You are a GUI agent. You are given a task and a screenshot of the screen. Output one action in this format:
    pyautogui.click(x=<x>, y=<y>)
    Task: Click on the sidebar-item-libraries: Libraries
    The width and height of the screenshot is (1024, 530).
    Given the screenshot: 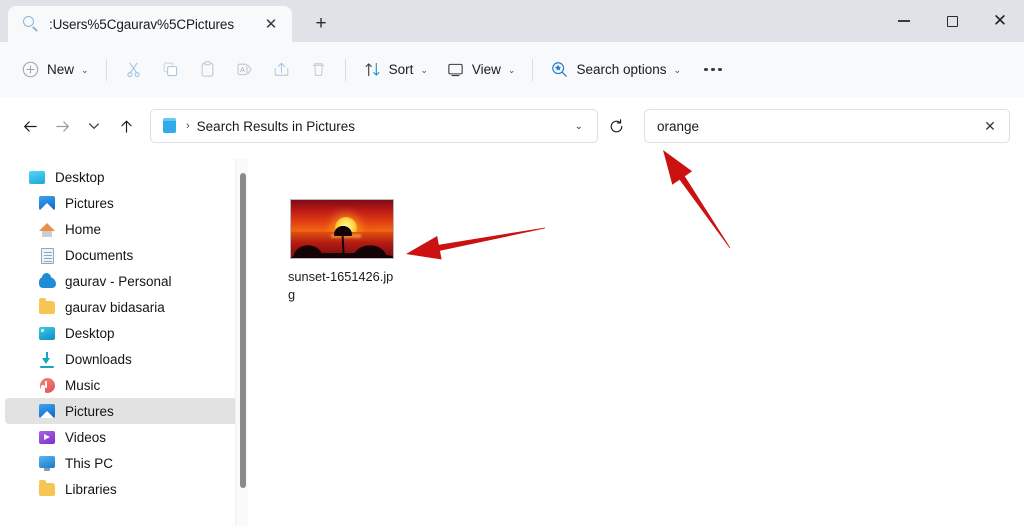 What is the action you would take?
    pyautogui.click(x=124, y=489)
    